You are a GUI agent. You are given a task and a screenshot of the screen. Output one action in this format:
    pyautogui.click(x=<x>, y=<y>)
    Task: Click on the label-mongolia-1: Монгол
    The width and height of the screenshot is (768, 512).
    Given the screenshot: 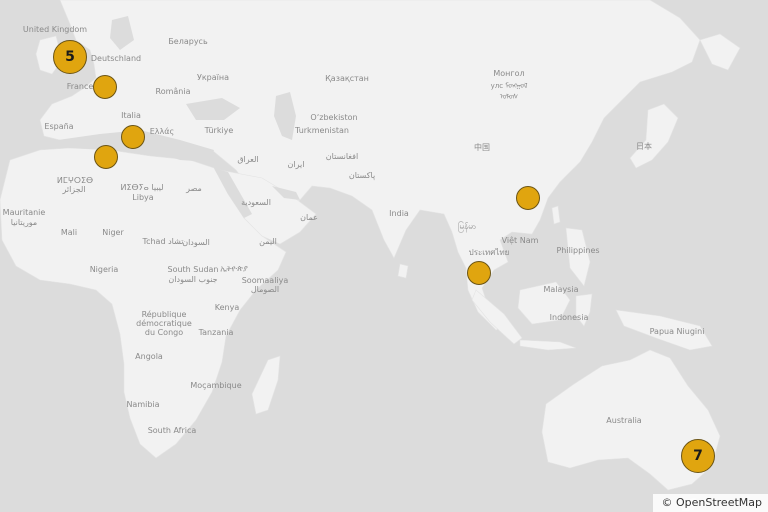 What is the action you would take?
    pyautogui.click(x=509, y=73)
    